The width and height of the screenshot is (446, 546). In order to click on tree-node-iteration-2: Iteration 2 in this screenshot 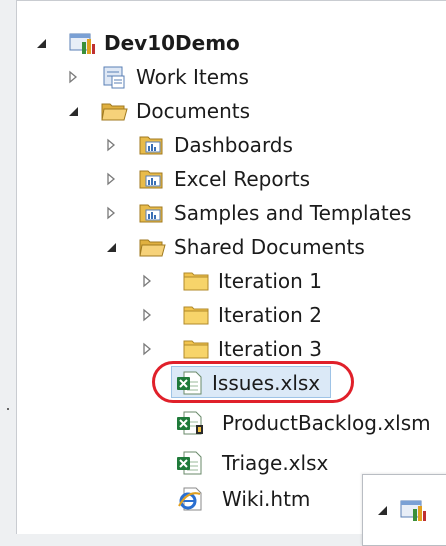, I will do `click(230, 315)`.